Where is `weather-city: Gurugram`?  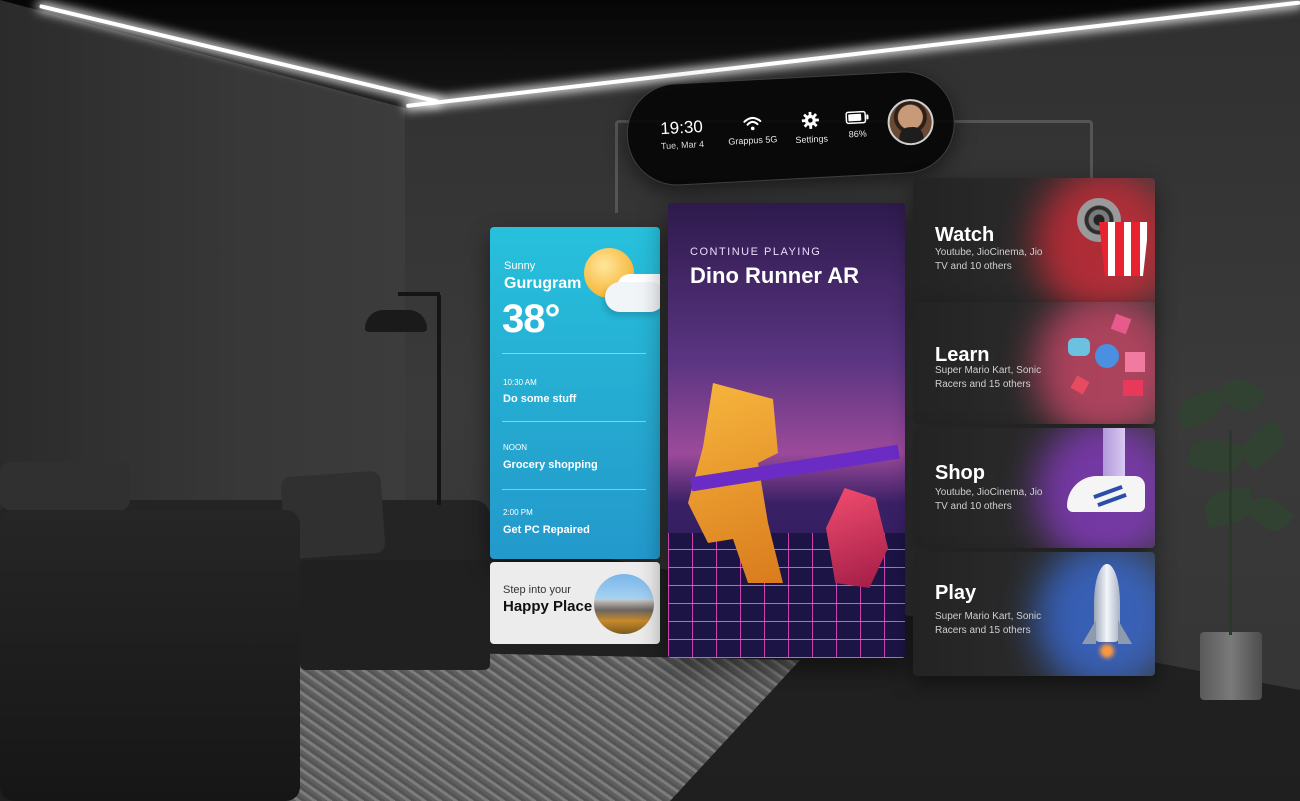 weather-city: Gurugram is located at coordinates (543, 283).